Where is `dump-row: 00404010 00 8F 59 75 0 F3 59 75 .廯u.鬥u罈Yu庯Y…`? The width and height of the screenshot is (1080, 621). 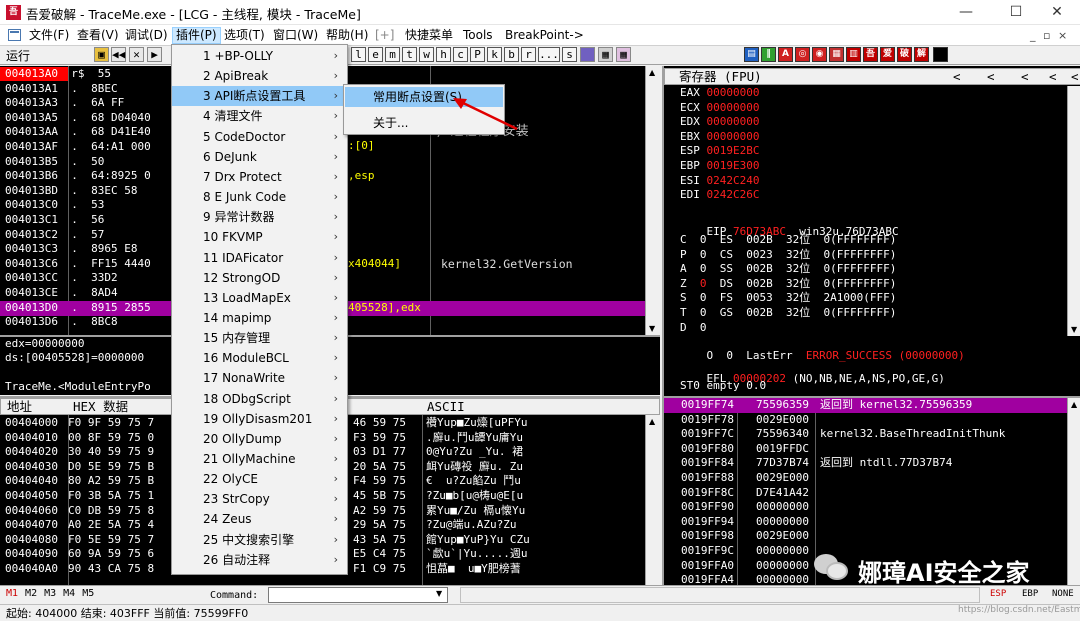
dump-row: 00404010 00 8F 59 75 0 F3 59 75 .廯u.鬥u罈Yu庯Y… is located at coordinates (264, 438).